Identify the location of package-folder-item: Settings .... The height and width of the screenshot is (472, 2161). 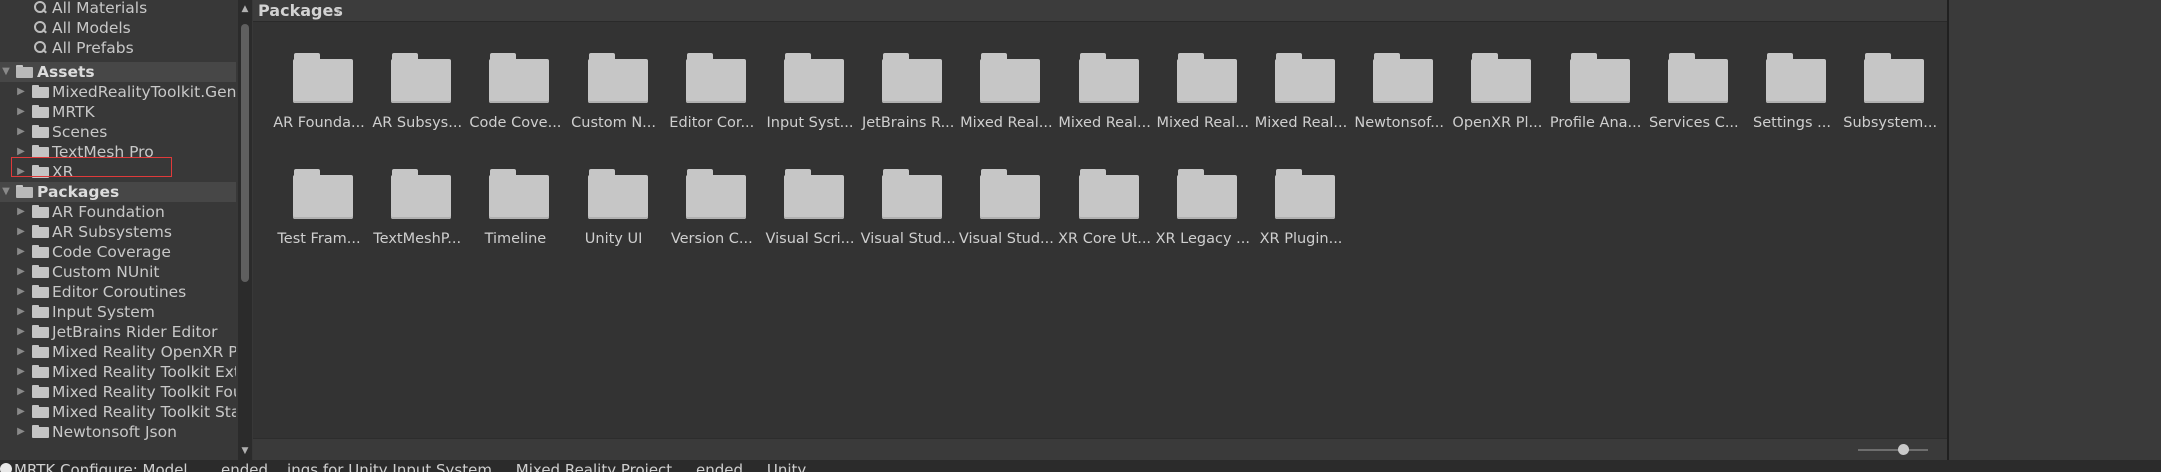
(1792, 101).